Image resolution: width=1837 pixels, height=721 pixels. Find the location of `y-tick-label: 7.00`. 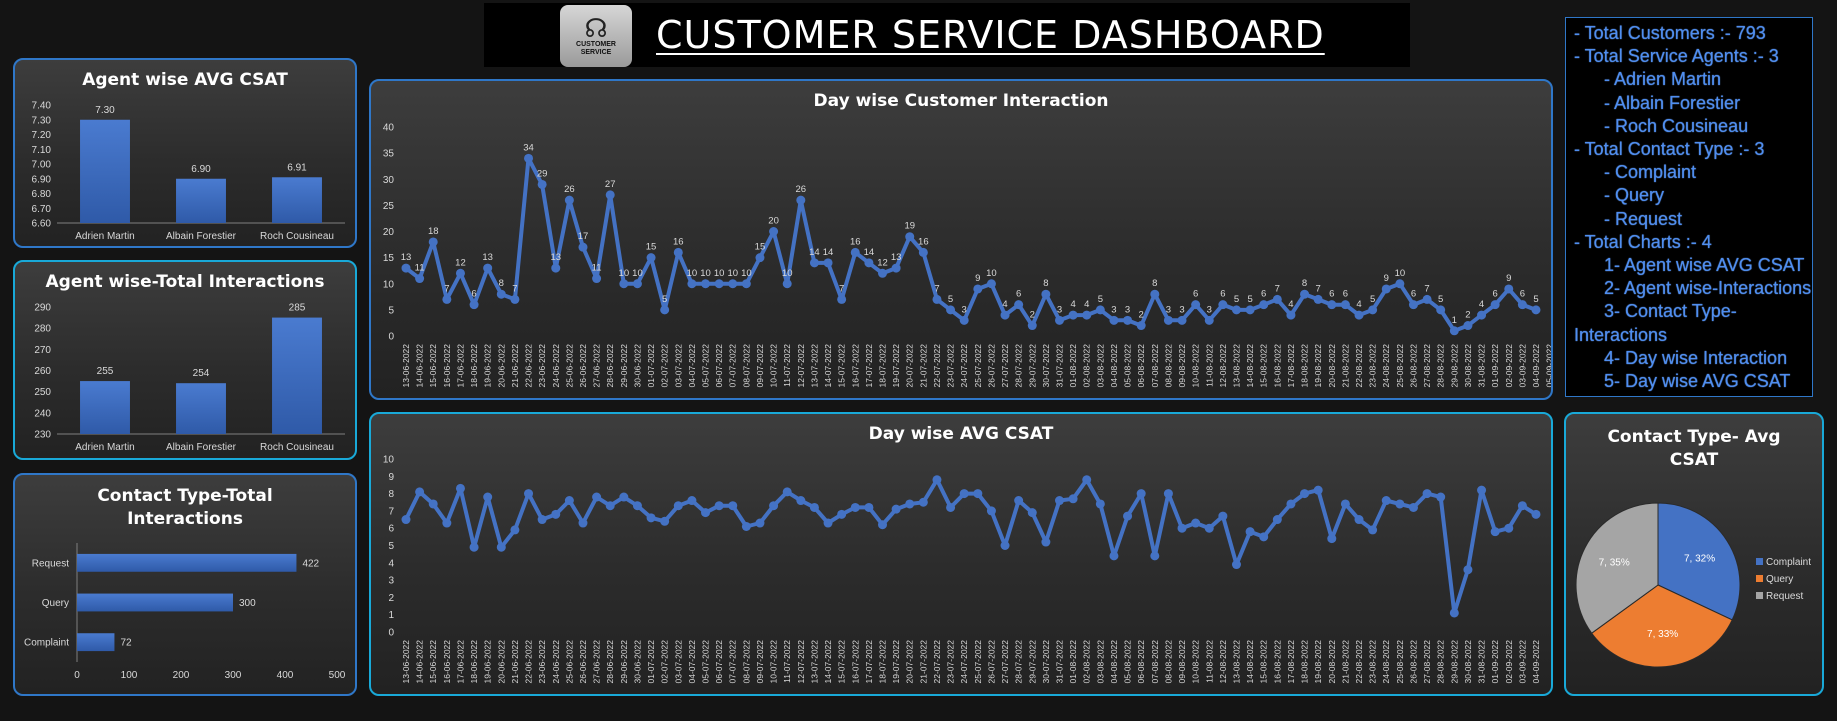

y-tick-label: 7.00 is located at coordinates (42, 165).